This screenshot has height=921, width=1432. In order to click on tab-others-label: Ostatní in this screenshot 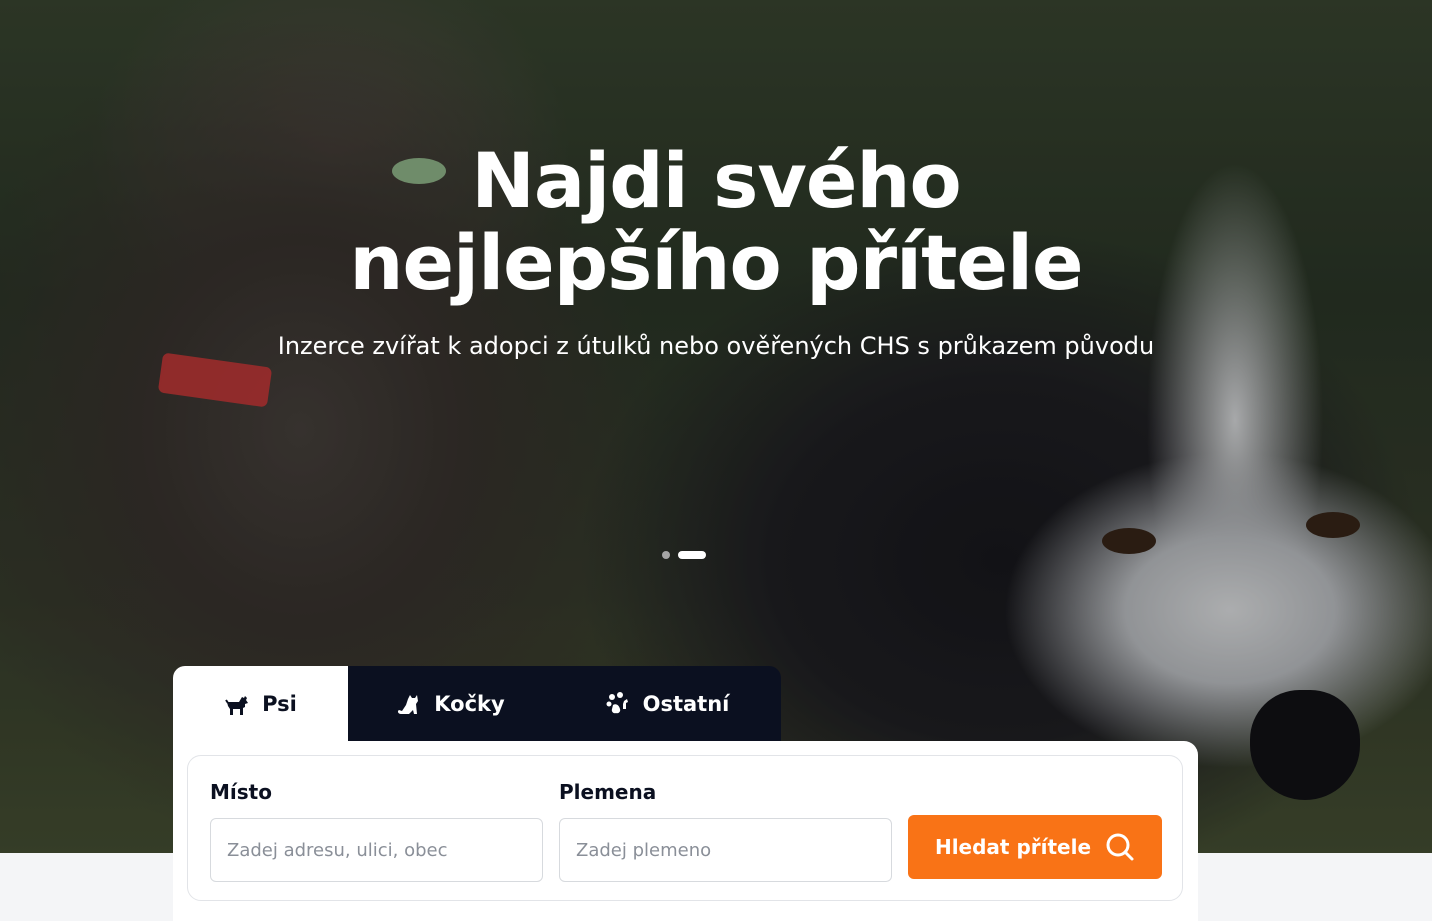, I will do `click(686, 703)`.